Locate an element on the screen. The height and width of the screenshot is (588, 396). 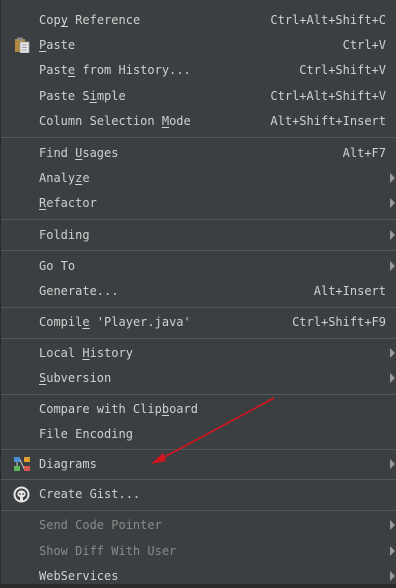
menu-item-label: Local History is located at coordinates (86, 353).